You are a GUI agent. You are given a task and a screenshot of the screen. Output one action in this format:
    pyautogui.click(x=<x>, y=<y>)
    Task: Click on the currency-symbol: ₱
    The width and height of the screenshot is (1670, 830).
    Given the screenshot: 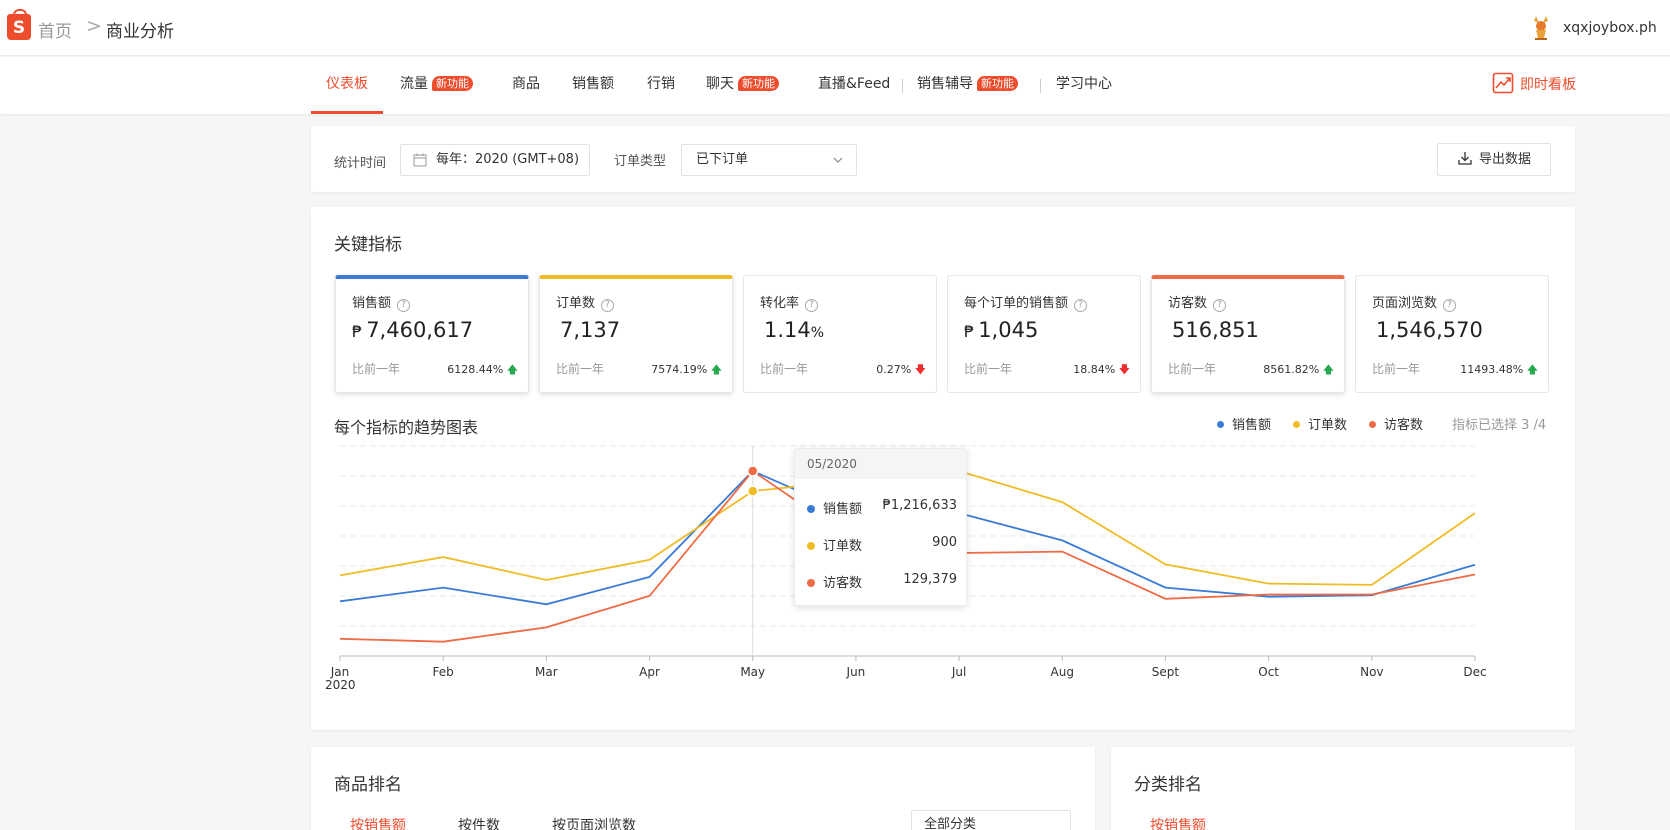 What is the action you would take?
    pyautogui.click(x=357, y=331)
    